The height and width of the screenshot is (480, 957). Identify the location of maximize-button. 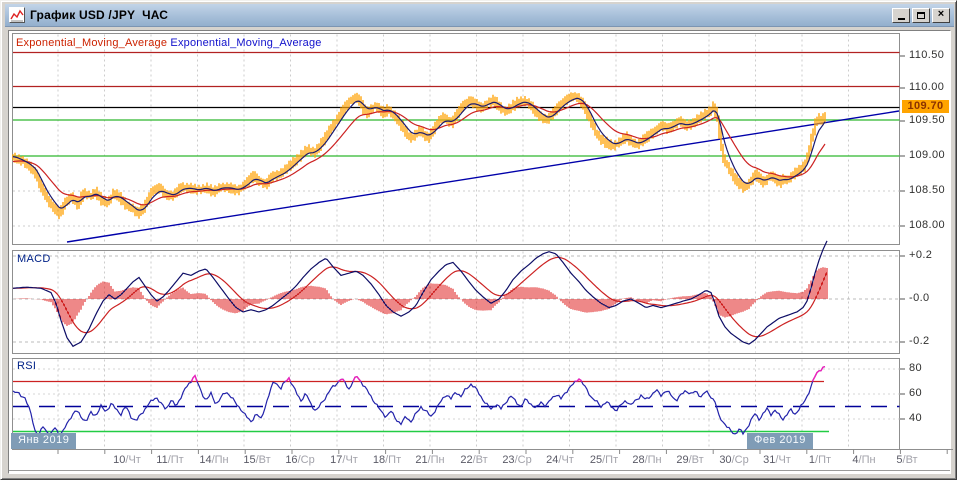
(921, 15).